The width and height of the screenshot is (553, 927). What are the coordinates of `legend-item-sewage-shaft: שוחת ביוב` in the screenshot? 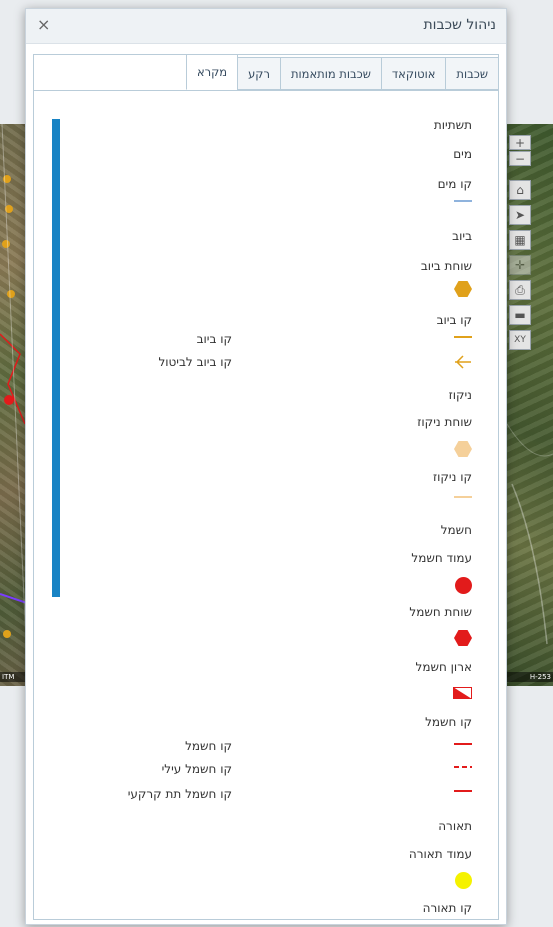 It's located at (446, 266).